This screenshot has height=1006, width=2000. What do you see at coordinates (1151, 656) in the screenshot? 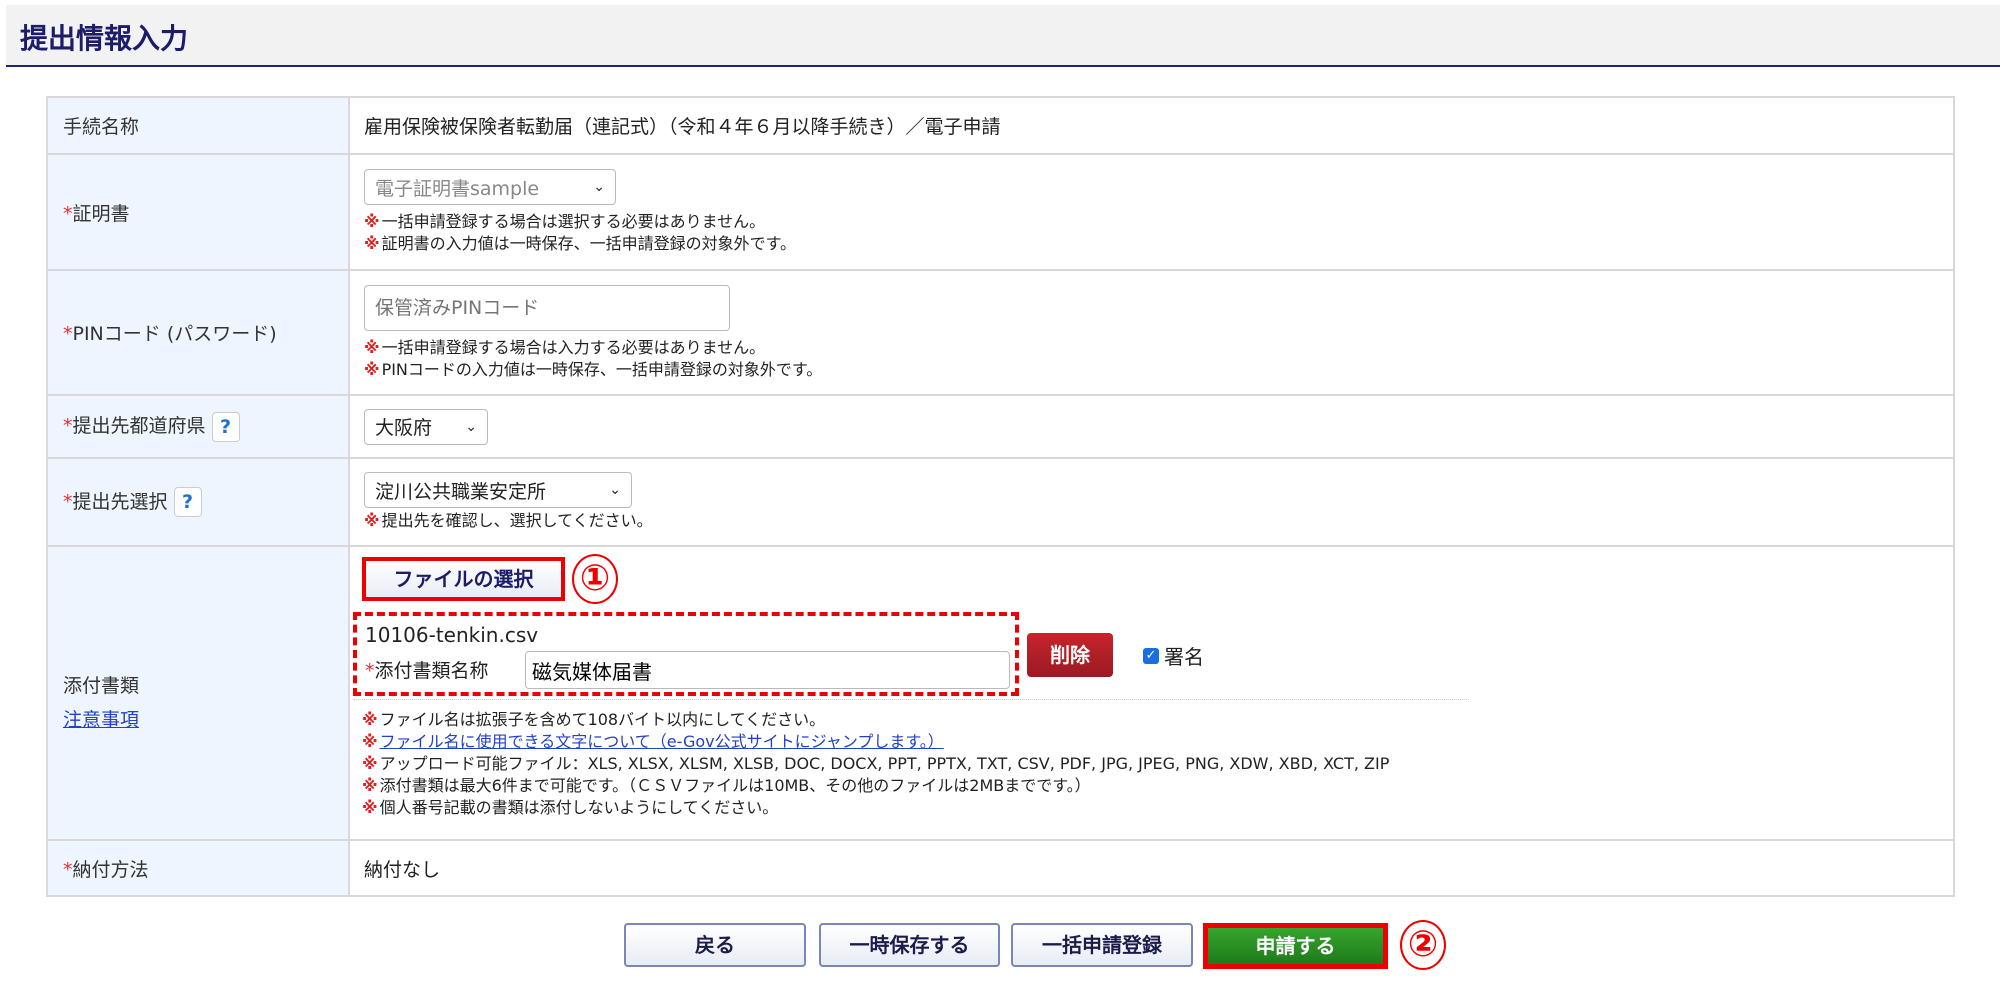
I see `sign-checkbox: ✓` at bounding box center [1151, 656].